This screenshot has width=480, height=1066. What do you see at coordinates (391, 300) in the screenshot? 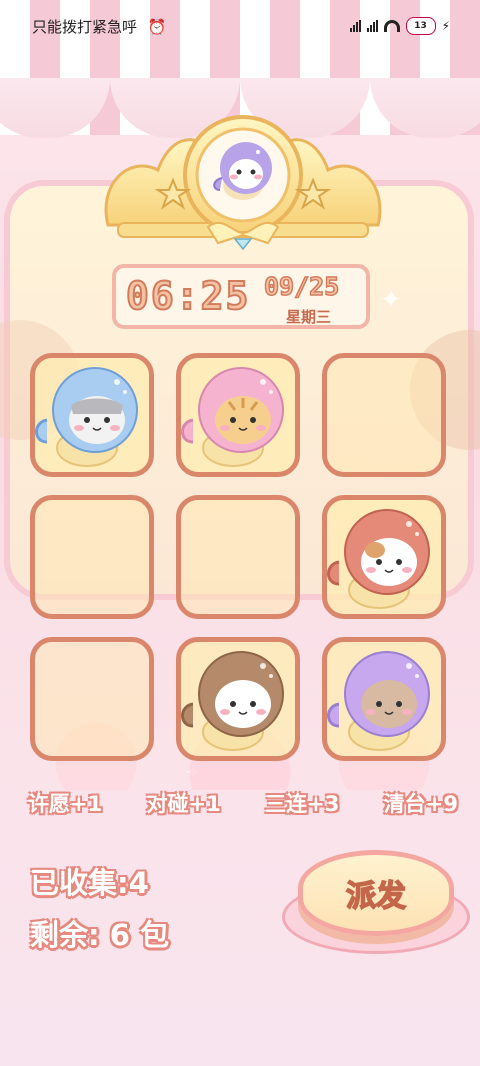
I see `sparkle-icon: ✦` at bounding box center [391, 300].